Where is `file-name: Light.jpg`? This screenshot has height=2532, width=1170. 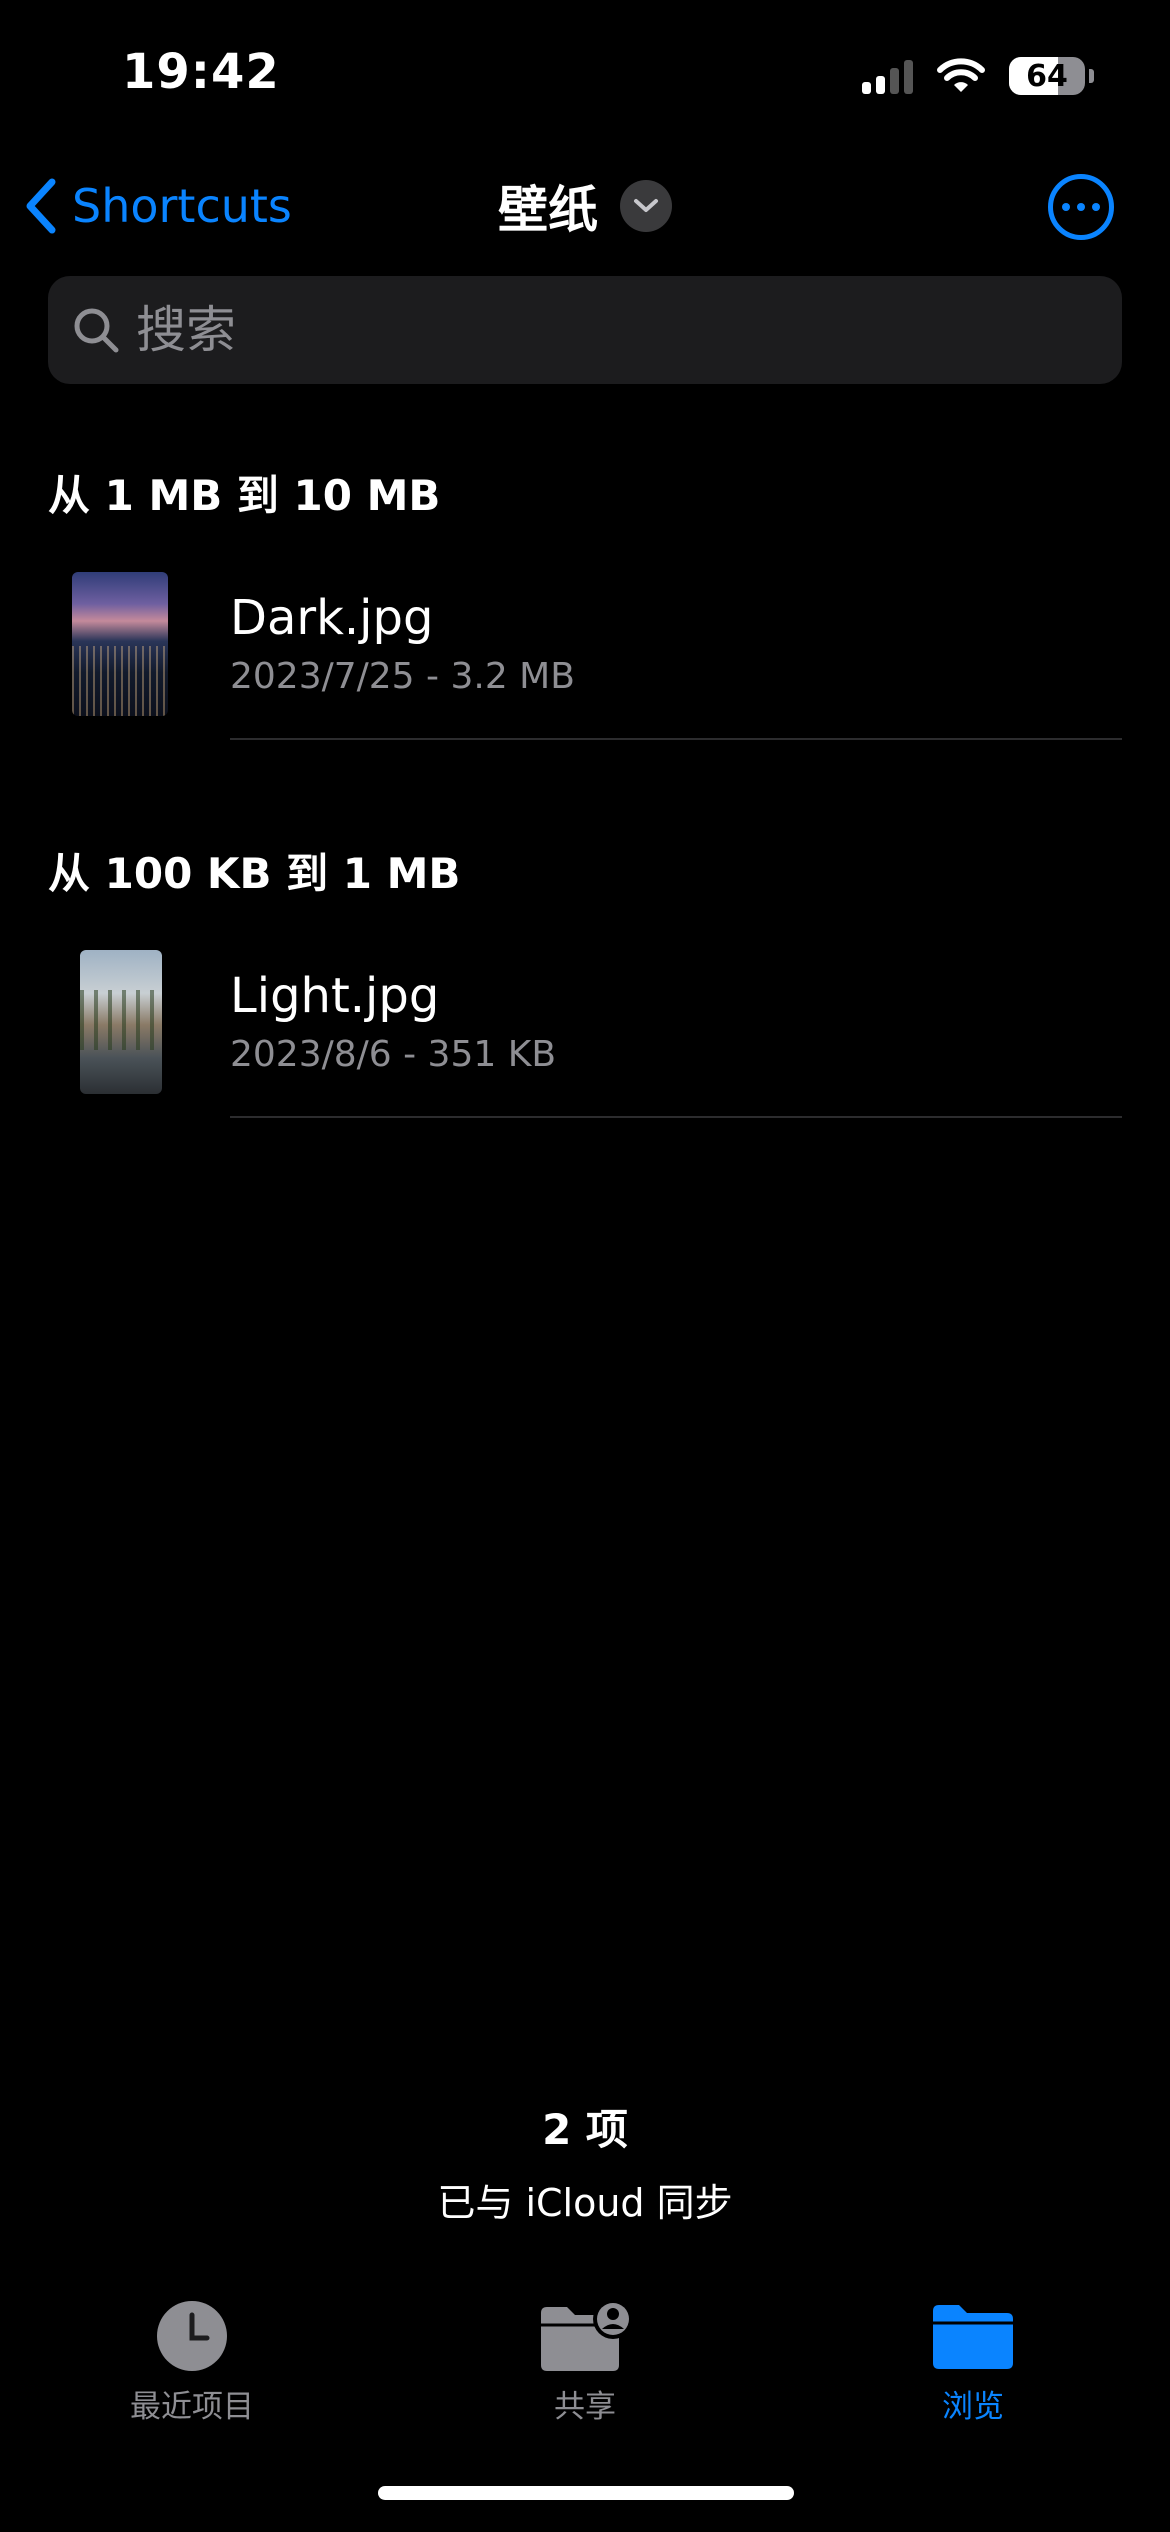
file-name: Light.jpg is located at coordinates (335, 996).